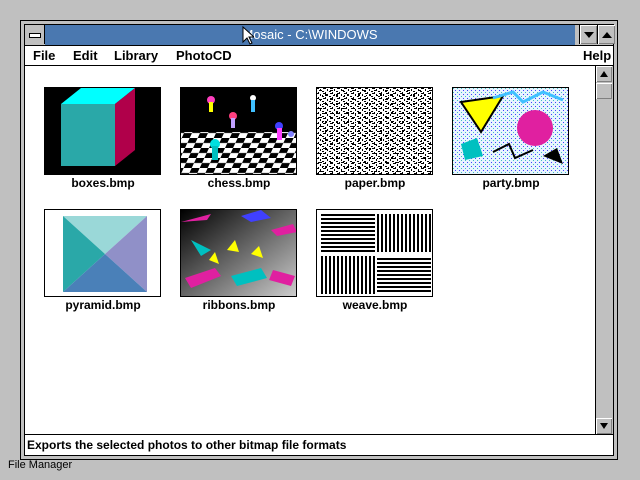 This screenshot has width=640, height=480. What do you see at coordinates (604, 91) in the screenshot?
I see `scroll-thumb` at bounding box center [604, 91].